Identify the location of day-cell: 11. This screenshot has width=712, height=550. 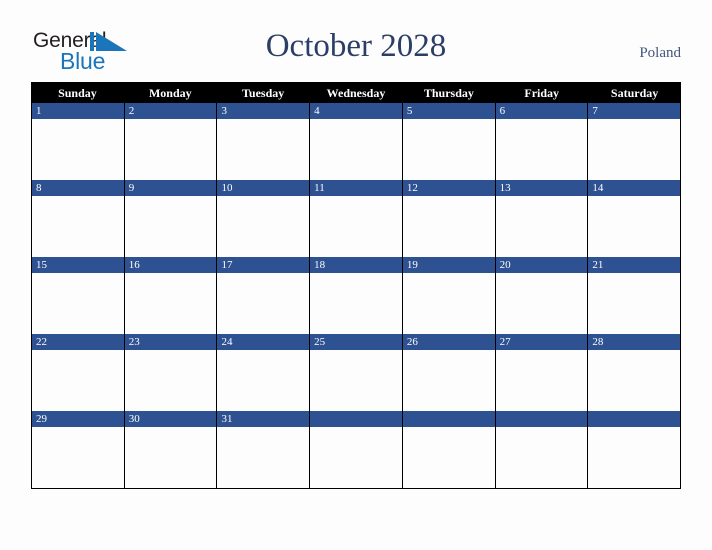
(356, 218).